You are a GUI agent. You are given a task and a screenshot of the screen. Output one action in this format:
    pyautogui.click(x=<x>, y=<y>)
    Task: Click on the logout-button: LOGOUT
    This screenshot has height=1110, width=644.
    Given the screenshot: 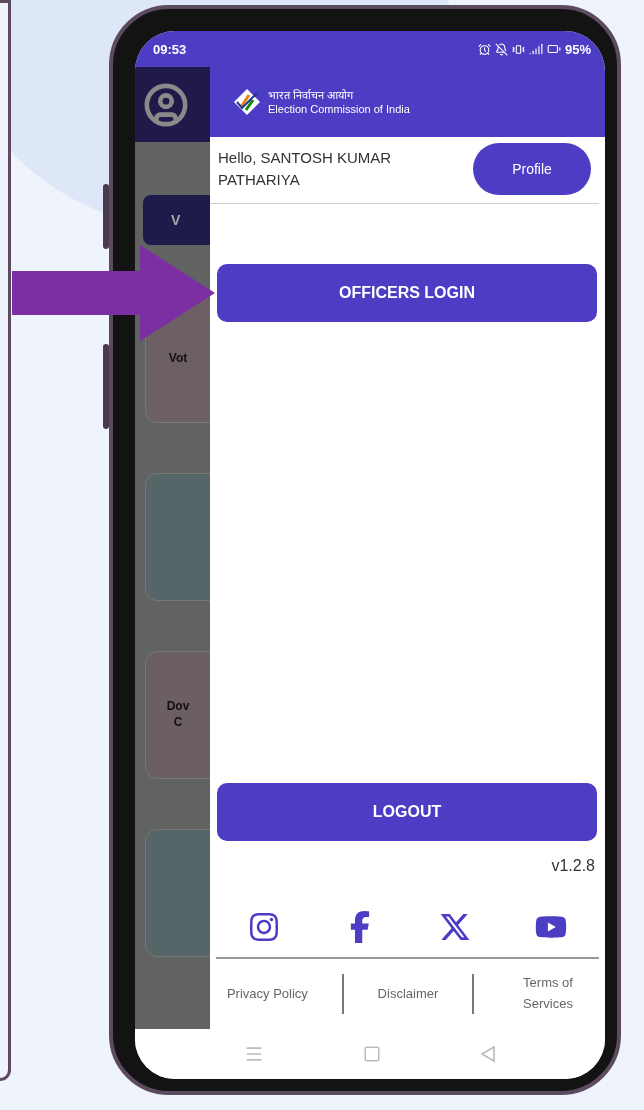 What is the action you would take?
    pyautogui.click(x=407, y=812)
    